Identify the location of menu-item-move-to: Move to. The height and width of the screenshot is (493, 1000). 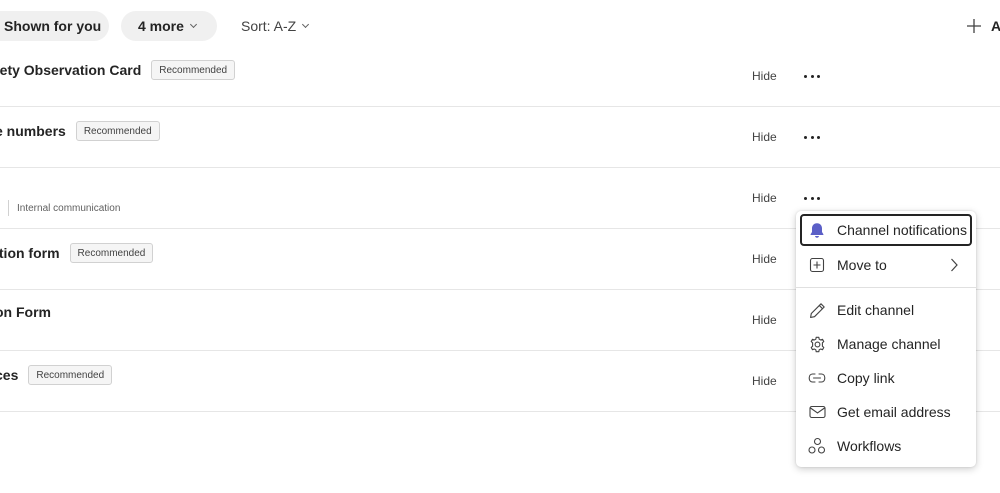
(886, 265).